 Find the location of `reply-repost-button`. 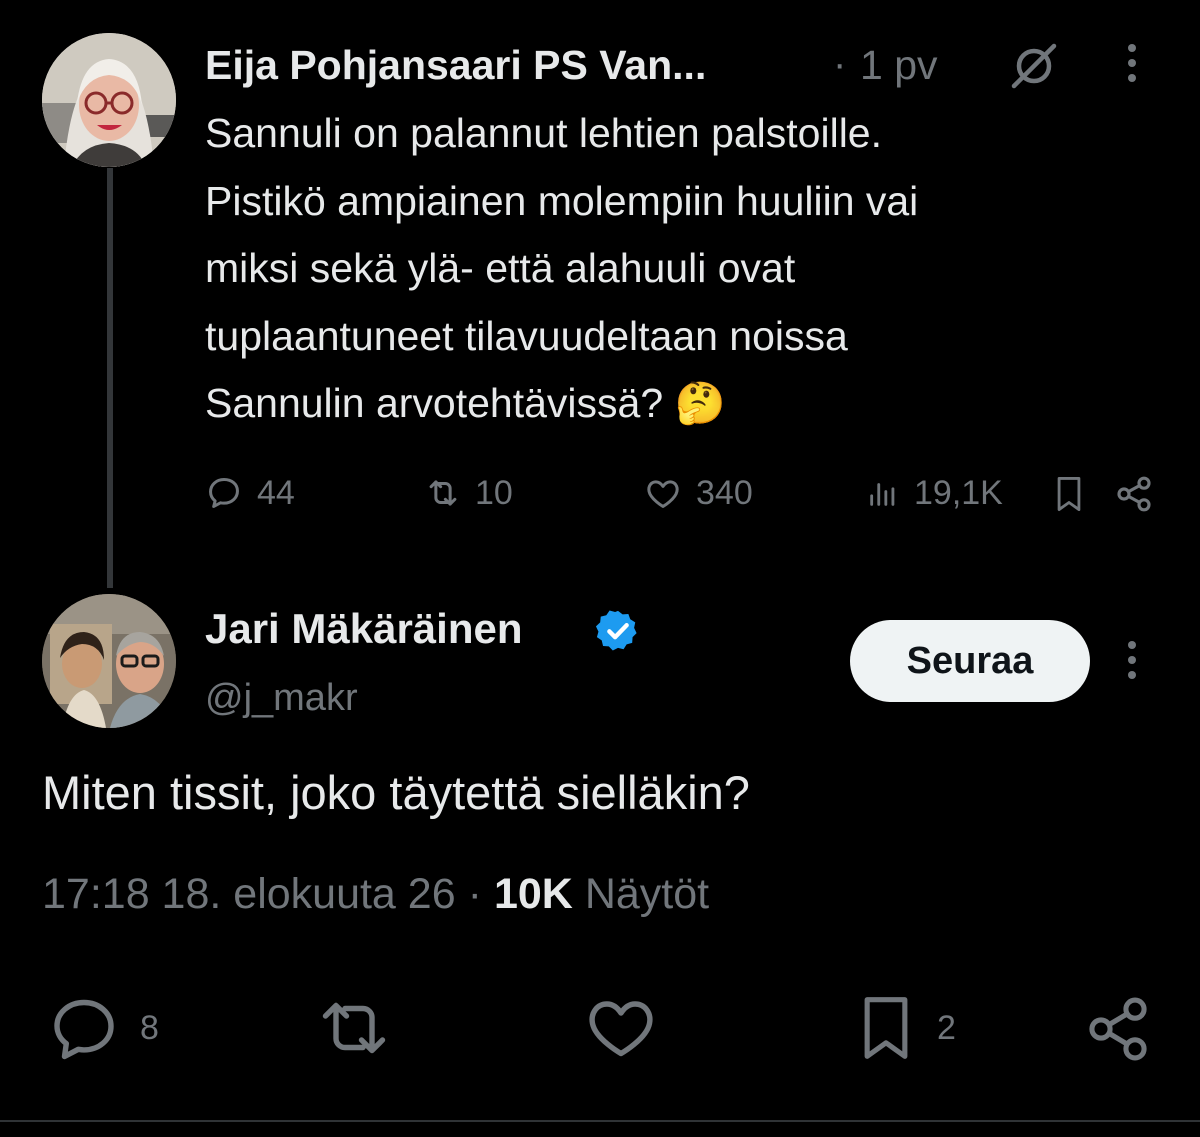

reply-repost-button is located at coordinates (354, 1028).